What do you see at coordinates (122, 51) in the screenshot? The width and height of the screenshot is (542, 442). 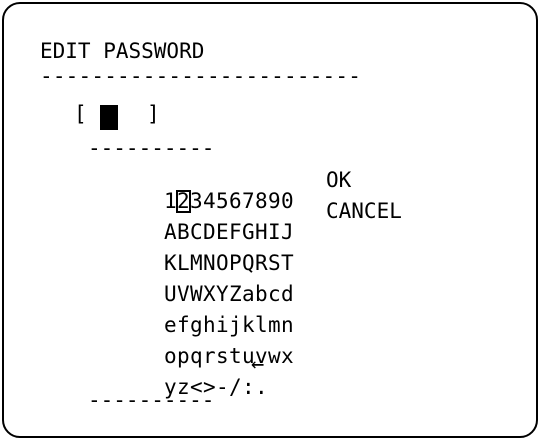 I see `screen-title: EDIT PASSWORD` at bounding box center [122, 51].